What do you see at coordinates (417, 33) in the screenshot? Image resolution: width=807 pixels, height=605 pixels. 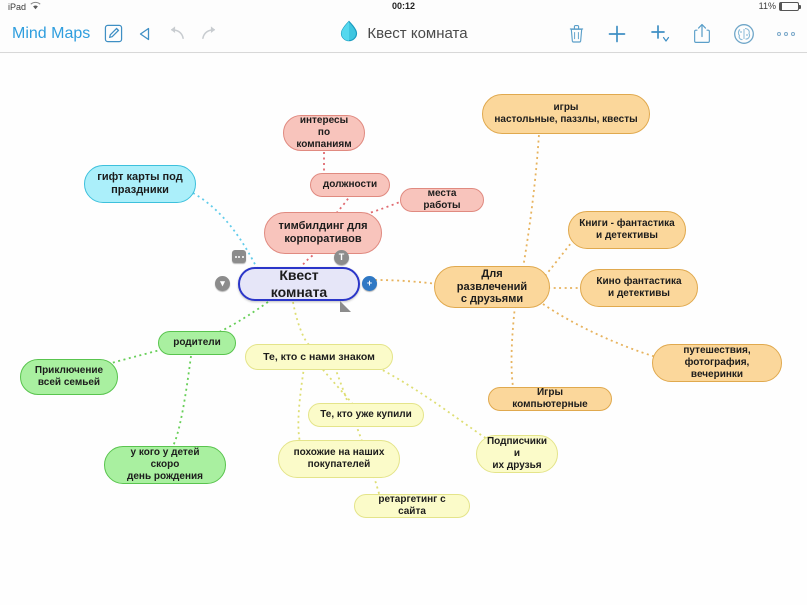 I see `document-title: Квест комната` at bounding box center [417, 33].